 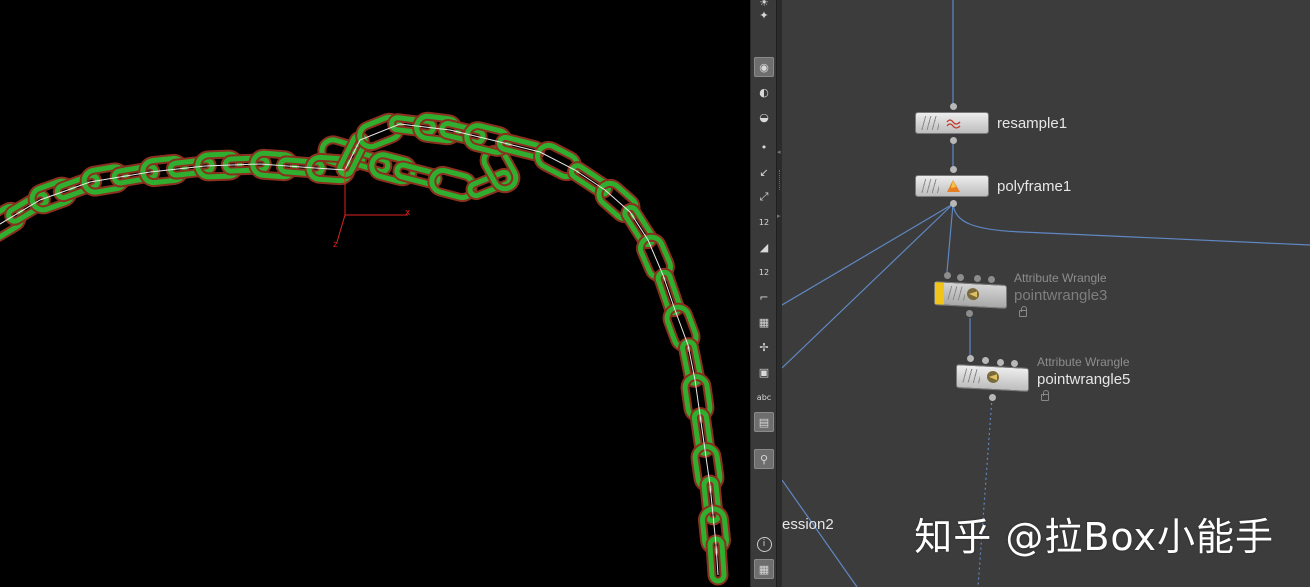 I want to click on primitive-numbers-icon: 12, so click(x=764, y=272).